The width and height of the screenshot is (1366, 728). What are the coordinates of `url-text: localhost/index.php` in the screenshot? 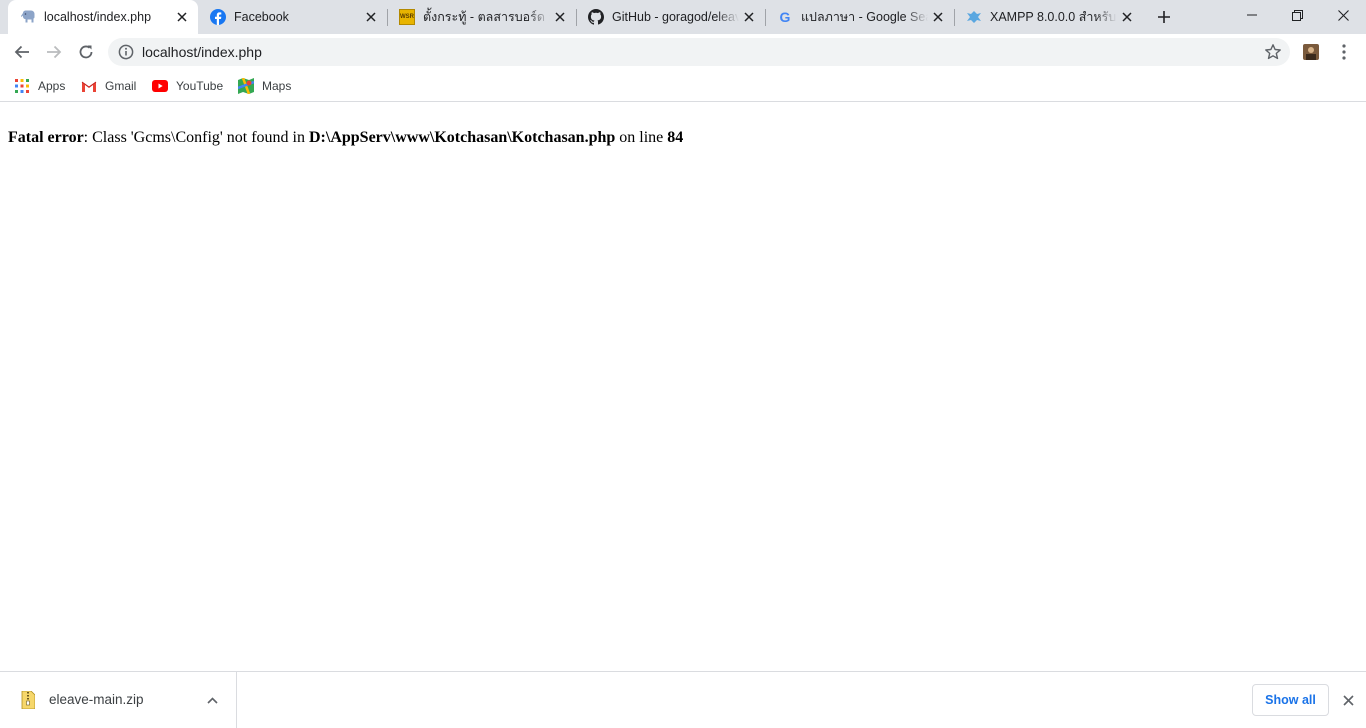 It's located at (202, 52).